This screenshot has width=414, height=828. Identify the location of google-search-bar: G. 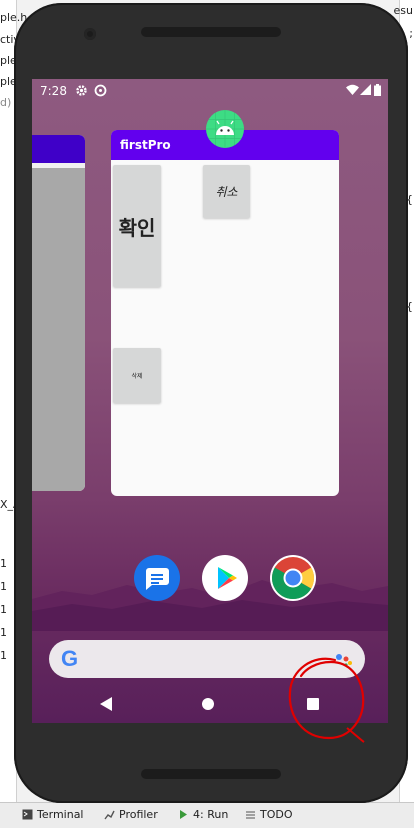
(207, 659).